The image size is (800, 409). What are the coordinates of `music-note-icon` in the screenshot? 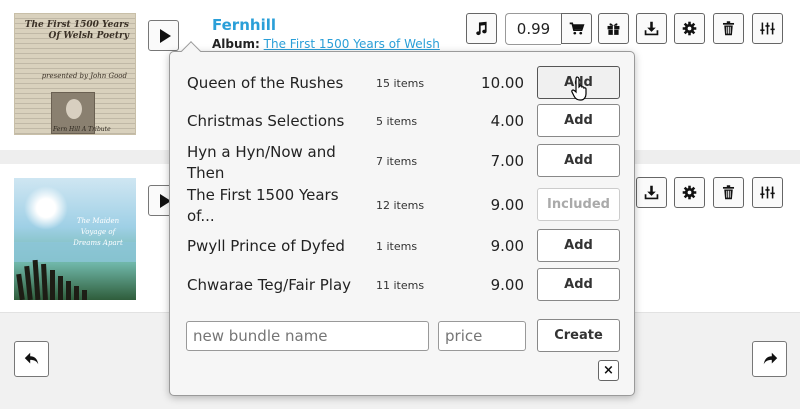 It's located at (481, 28).